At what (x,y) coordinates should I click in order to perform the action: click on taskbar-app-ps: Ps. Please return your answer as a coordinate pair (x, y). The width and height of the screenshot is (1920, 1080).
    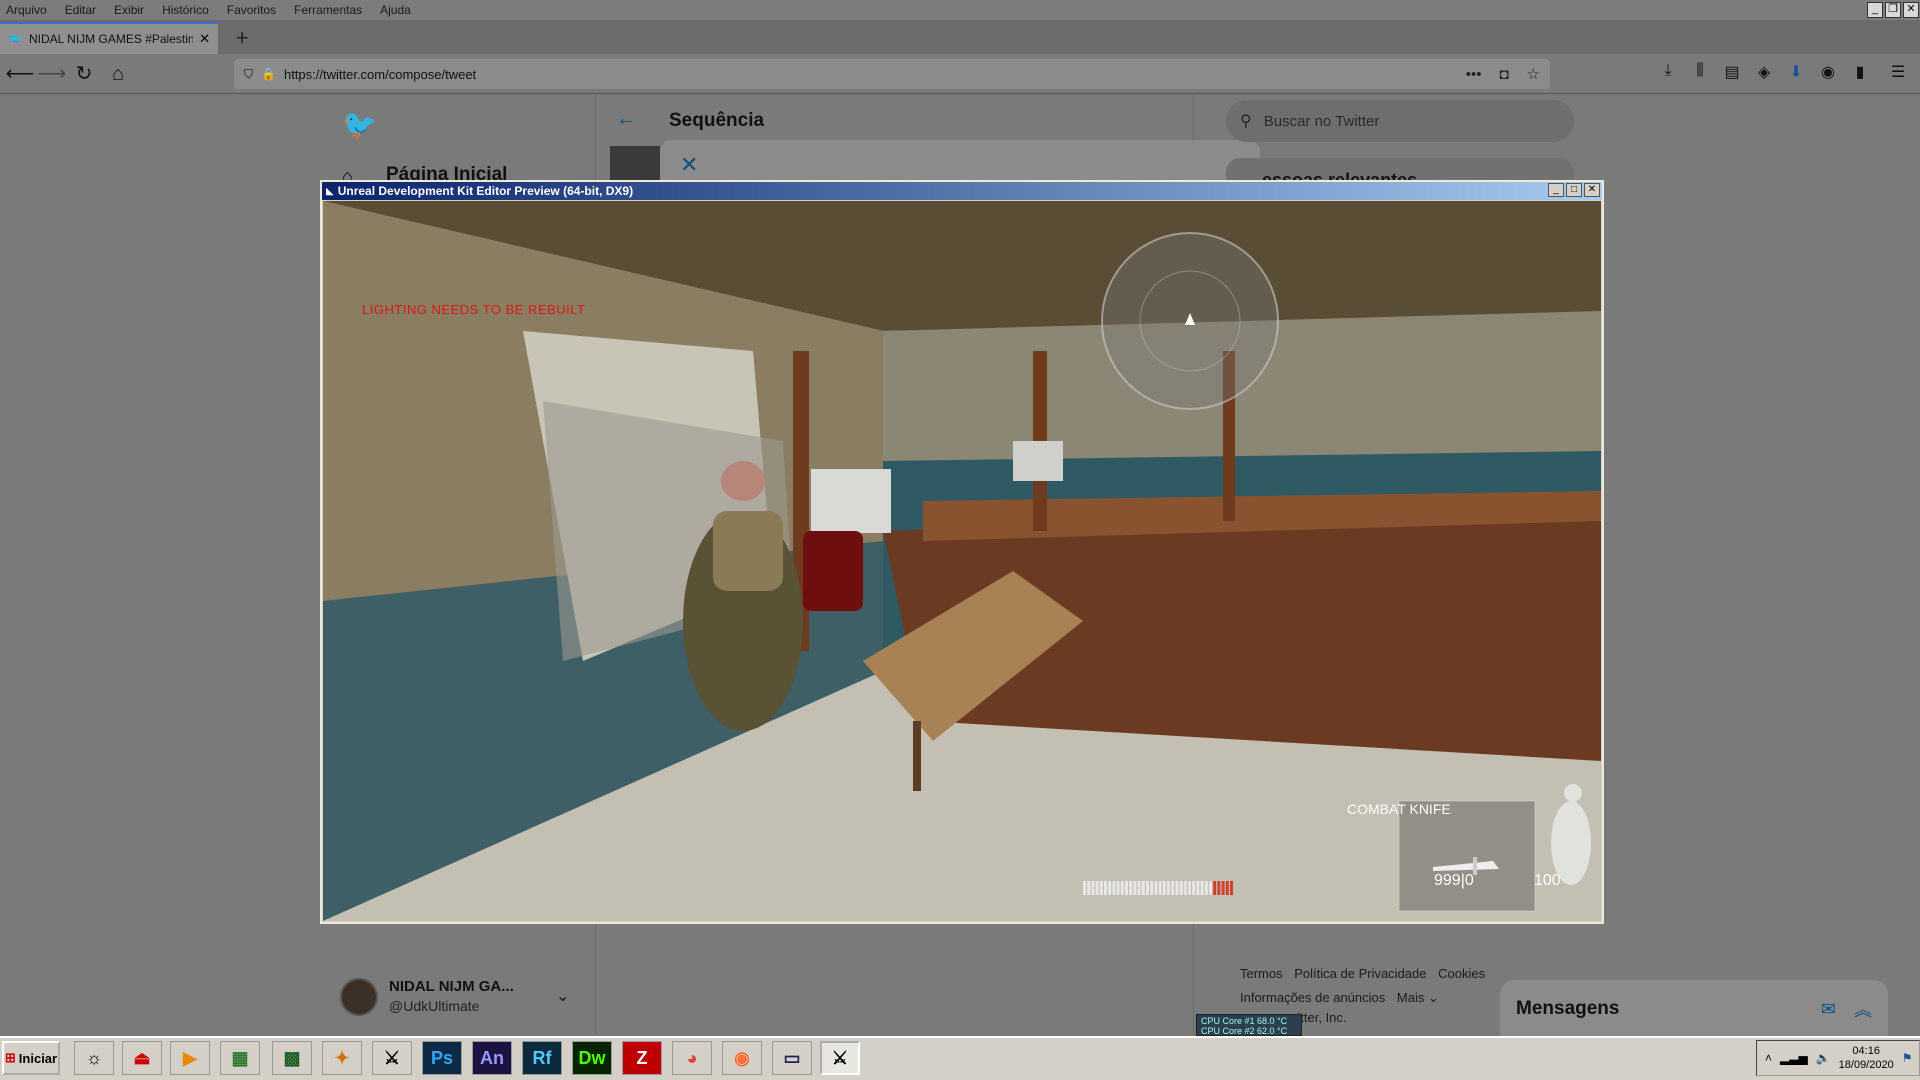
    Looking at the image, I should click on (442, 1058).